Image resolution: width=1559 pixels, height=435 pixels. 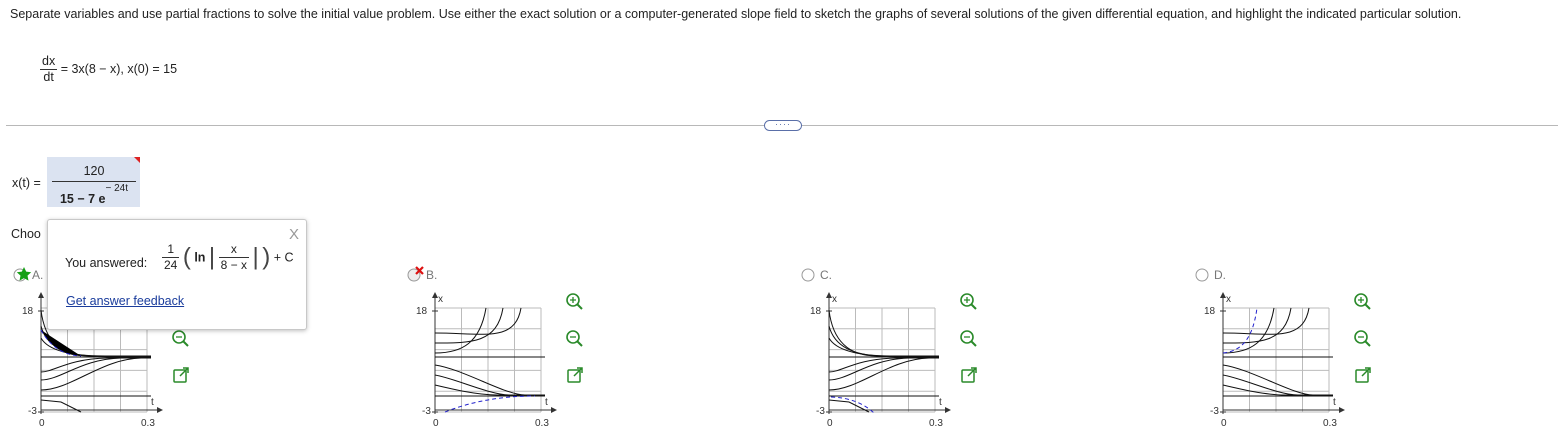 I want to click on left-paren: (, so click(x=186, y=257).